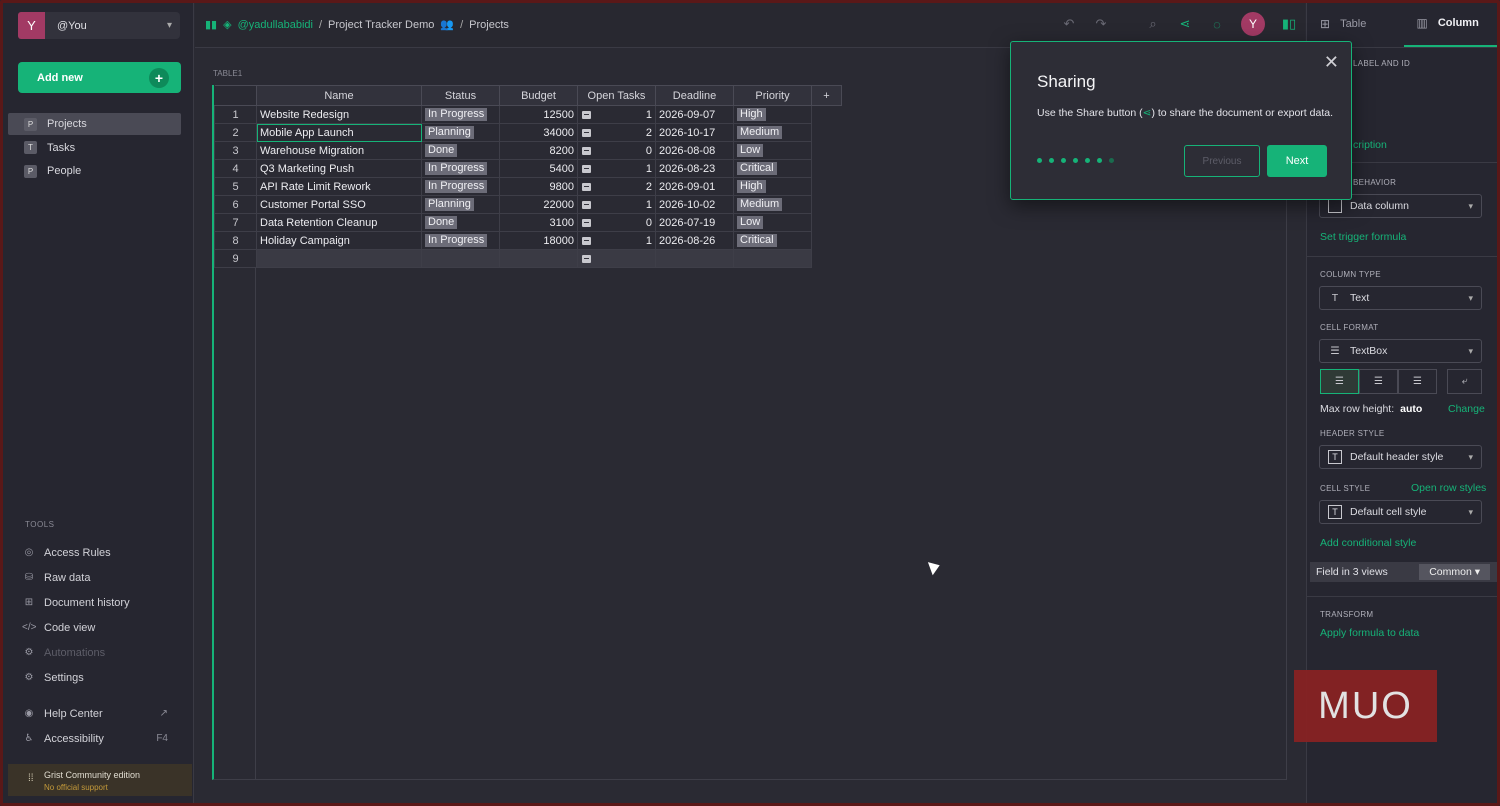 The width and height of the screenshot is (1500, 806). I want to click on cell-deadline: 2026-08-26, so click(694, 240).